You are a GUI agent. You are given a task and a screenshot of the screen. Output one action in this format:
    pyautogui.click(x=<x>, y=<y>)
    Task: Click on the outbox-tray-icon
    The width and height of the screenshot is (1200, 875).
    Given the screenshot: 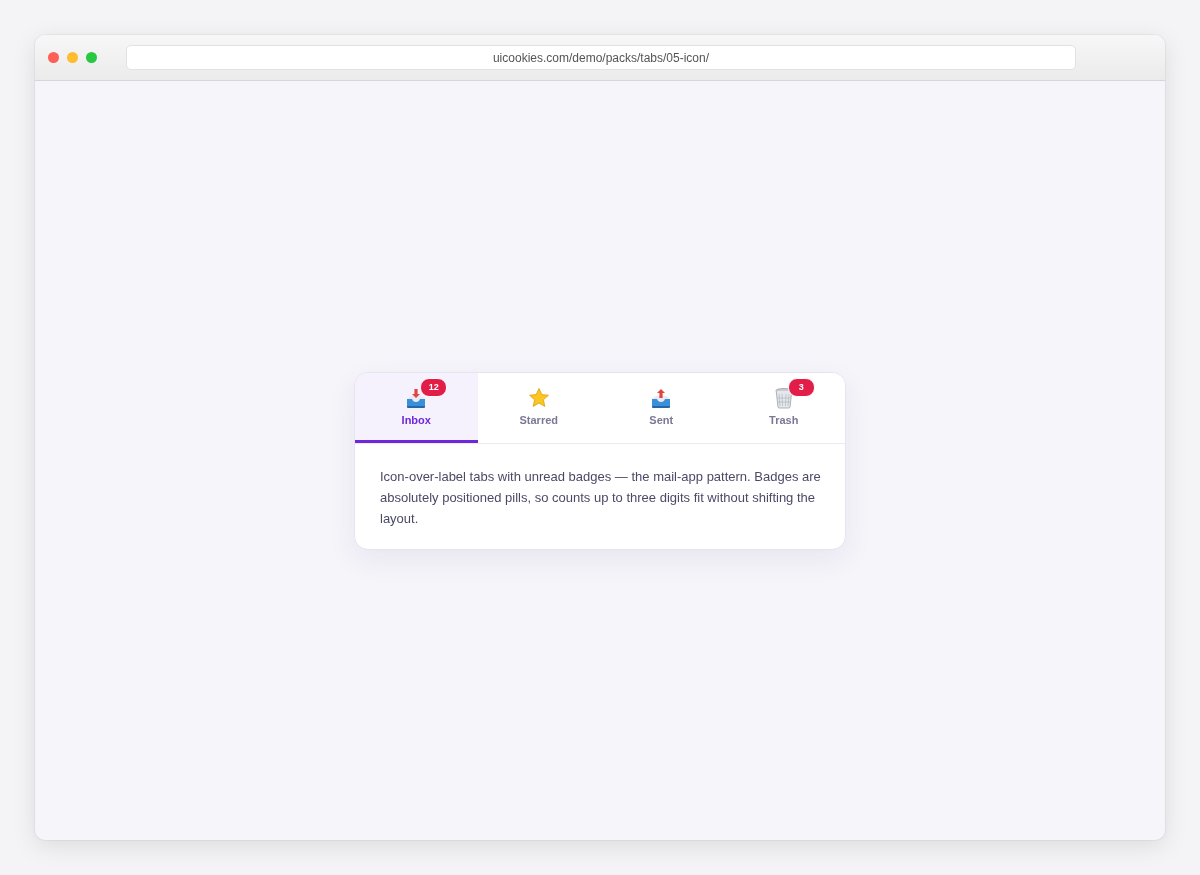 What is the action you would take?
    pyautogui.click(x=661, y=397)
    